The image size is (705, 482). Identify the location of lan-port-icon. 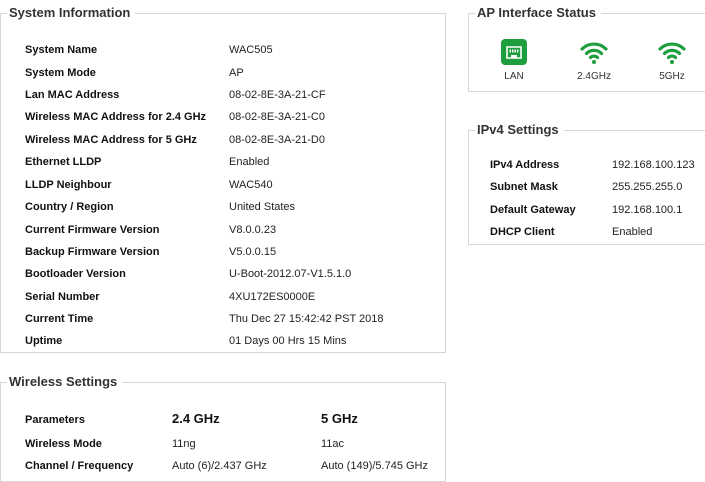
(514, 53).